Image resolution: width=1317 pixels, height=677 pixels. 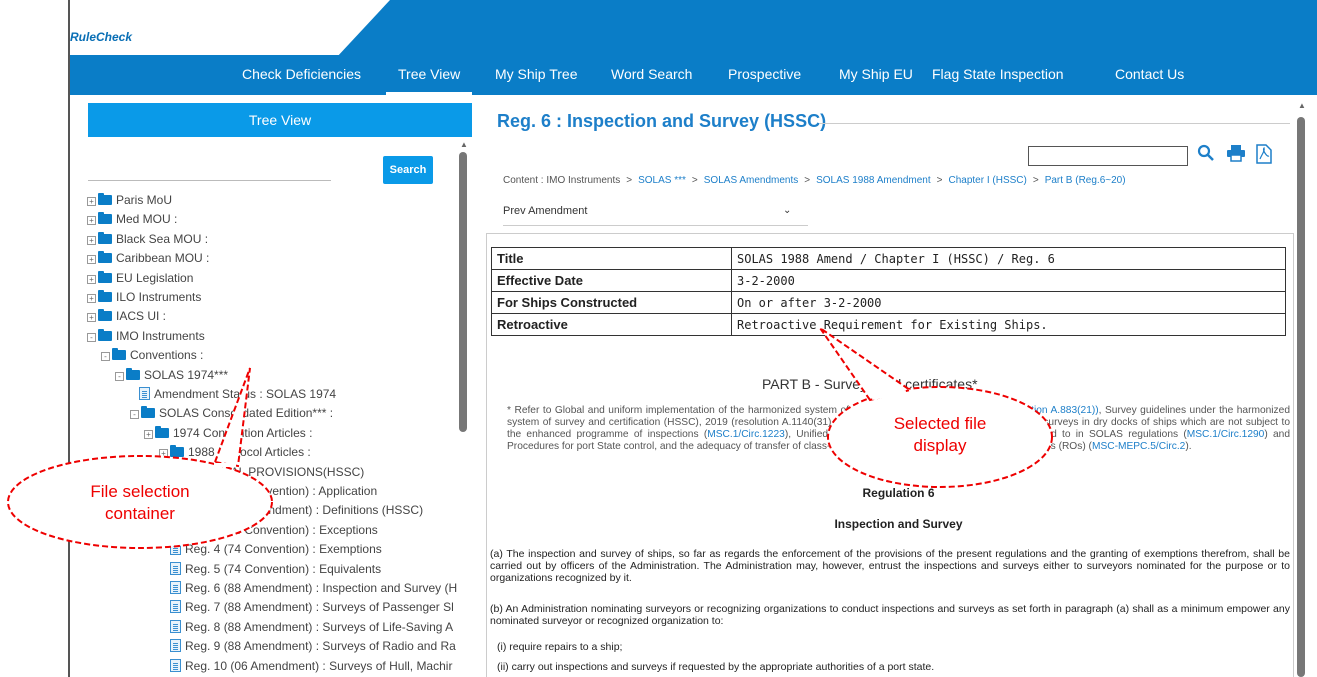 What do you see at coordinates (940, 434) in the screenshot?
I see `callout-right: Selected file display` at bounding box center [940, 434].